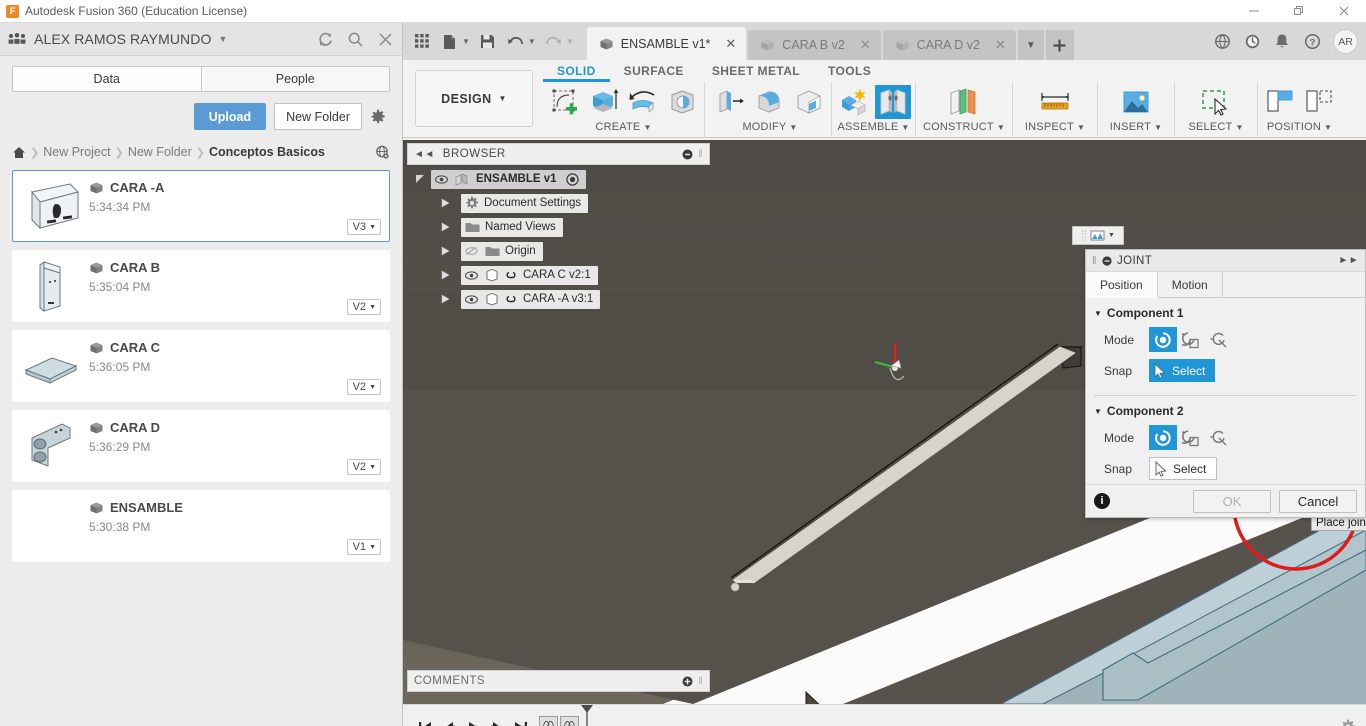 The image size is (1366, 726). What do you see at coordinates (565, 102) in the screenshot?
I see `create-sketch-icon` at bounding box center [565, 102].